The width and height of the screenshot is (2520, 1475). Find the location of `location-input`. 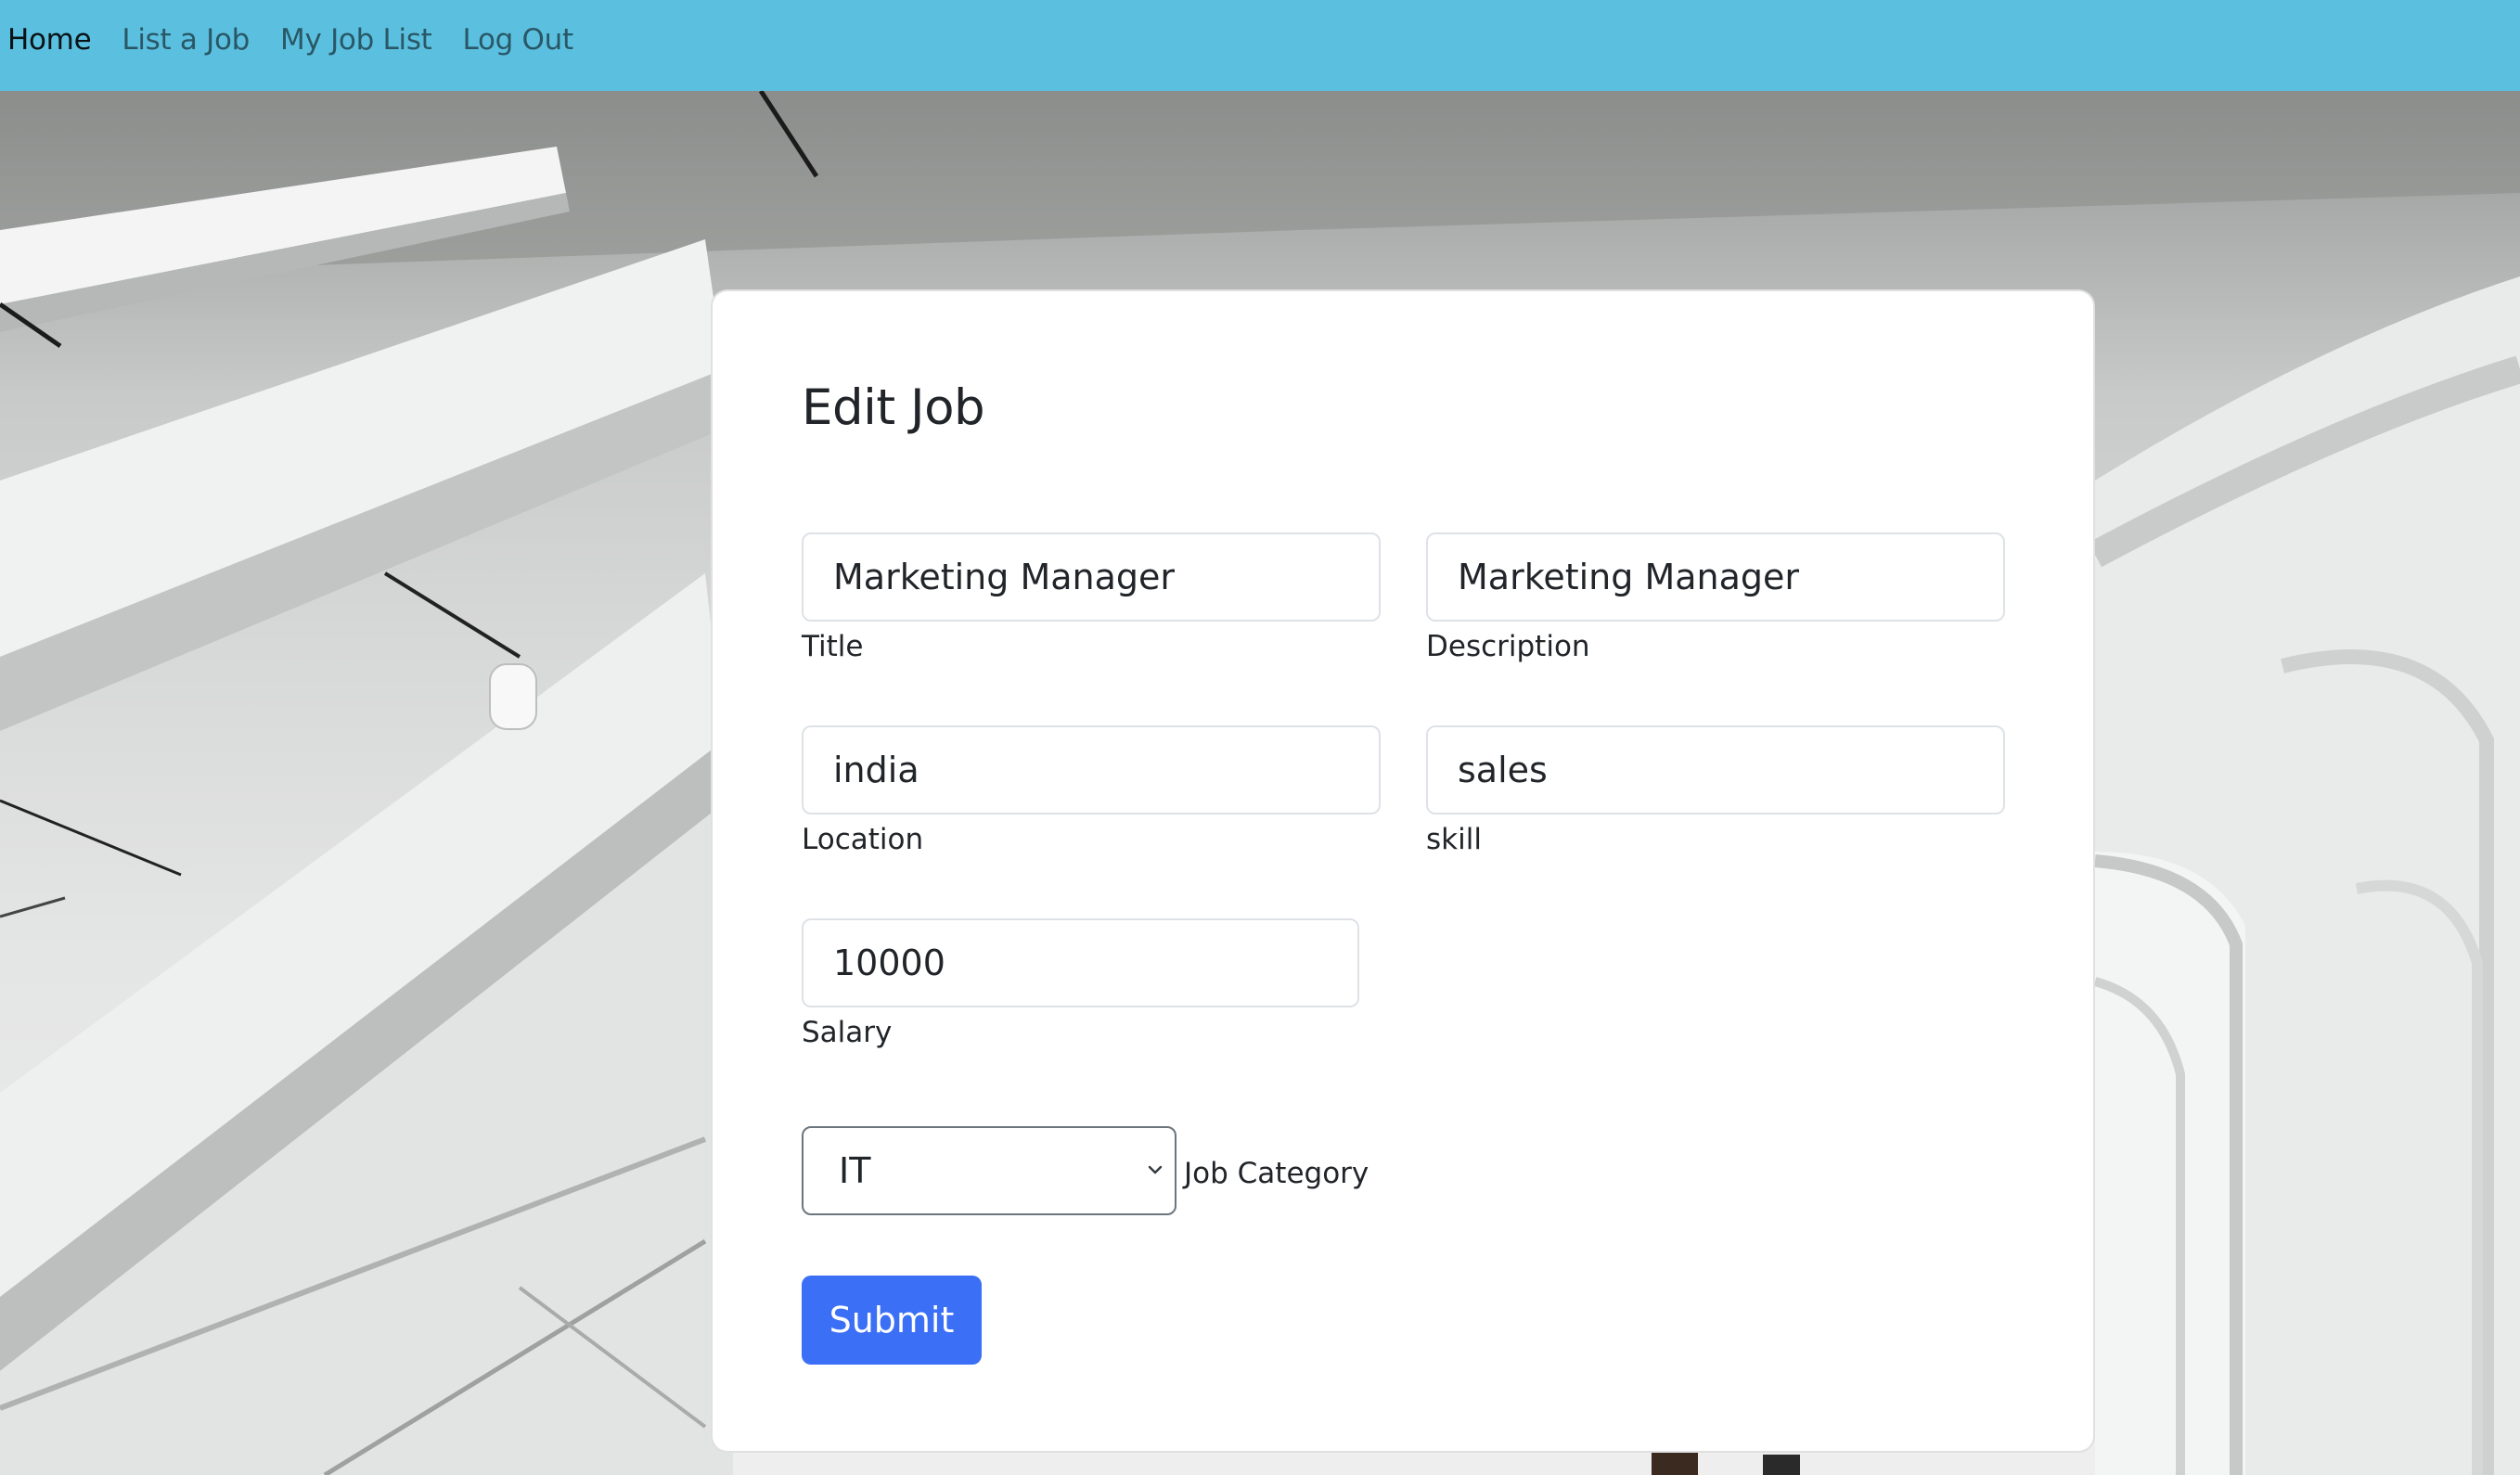

location-input is located at coordinates (1106, 770).